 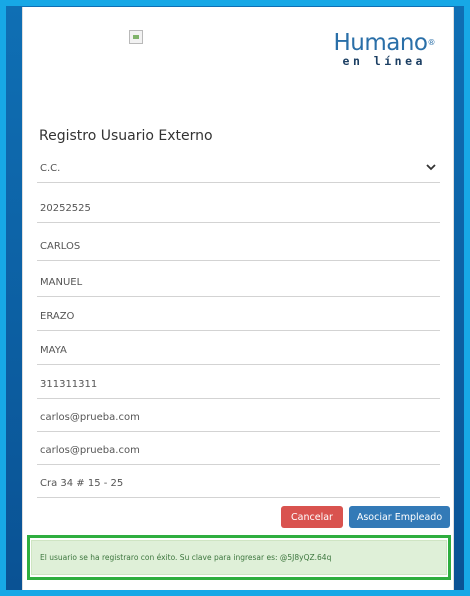 I want to click on confirm-email-field: carlos@prueba.com, so click(x=238, y=451).